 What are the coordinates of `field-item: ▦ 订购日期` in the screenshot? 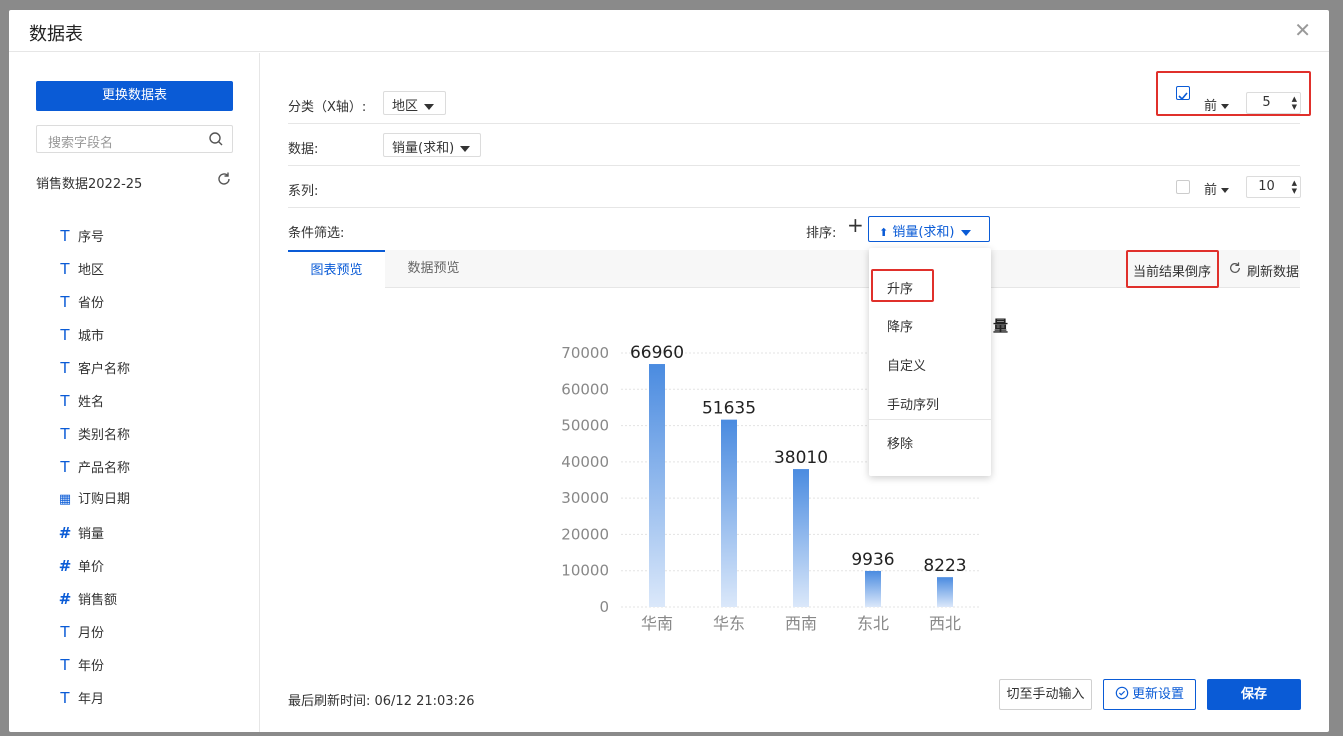 It's located at (93, 500).